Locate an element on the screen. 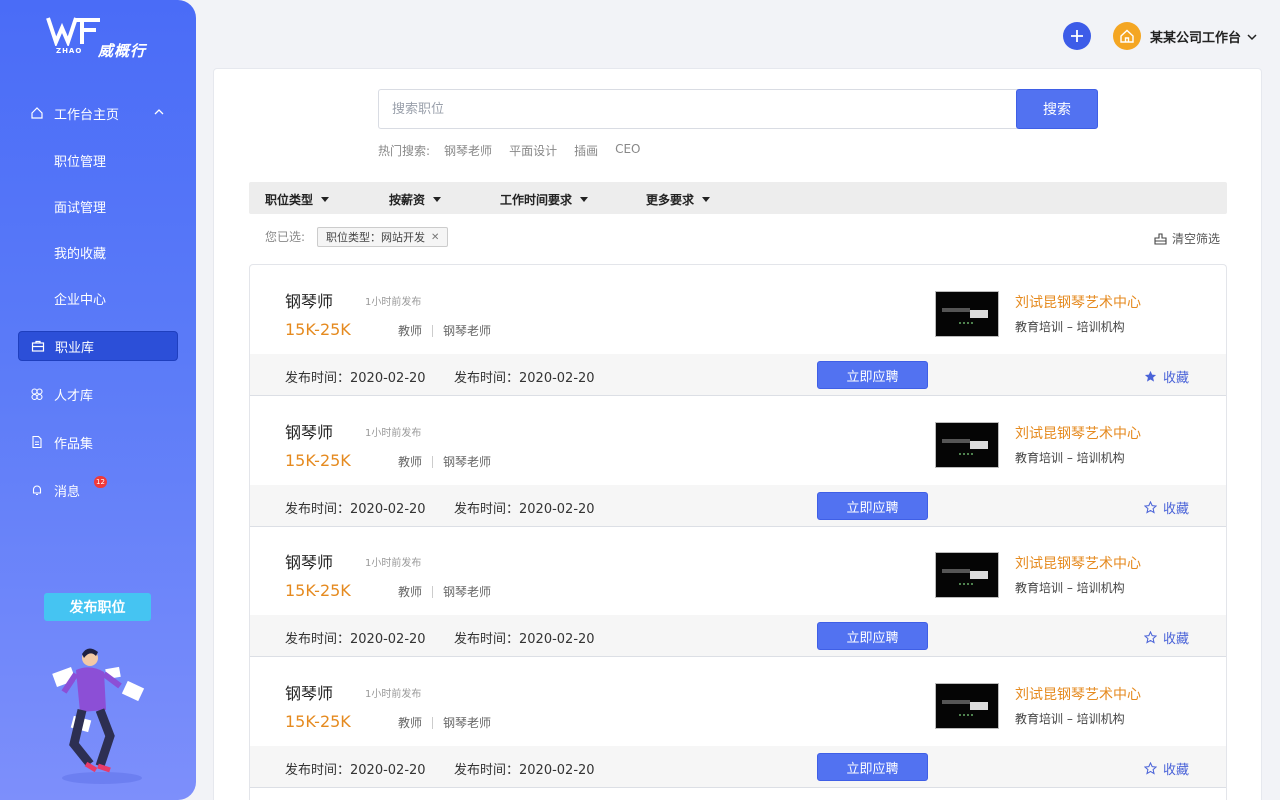 This screenshot has height=800, width=1280. broom-icon is located at coordinates (1160, 238).